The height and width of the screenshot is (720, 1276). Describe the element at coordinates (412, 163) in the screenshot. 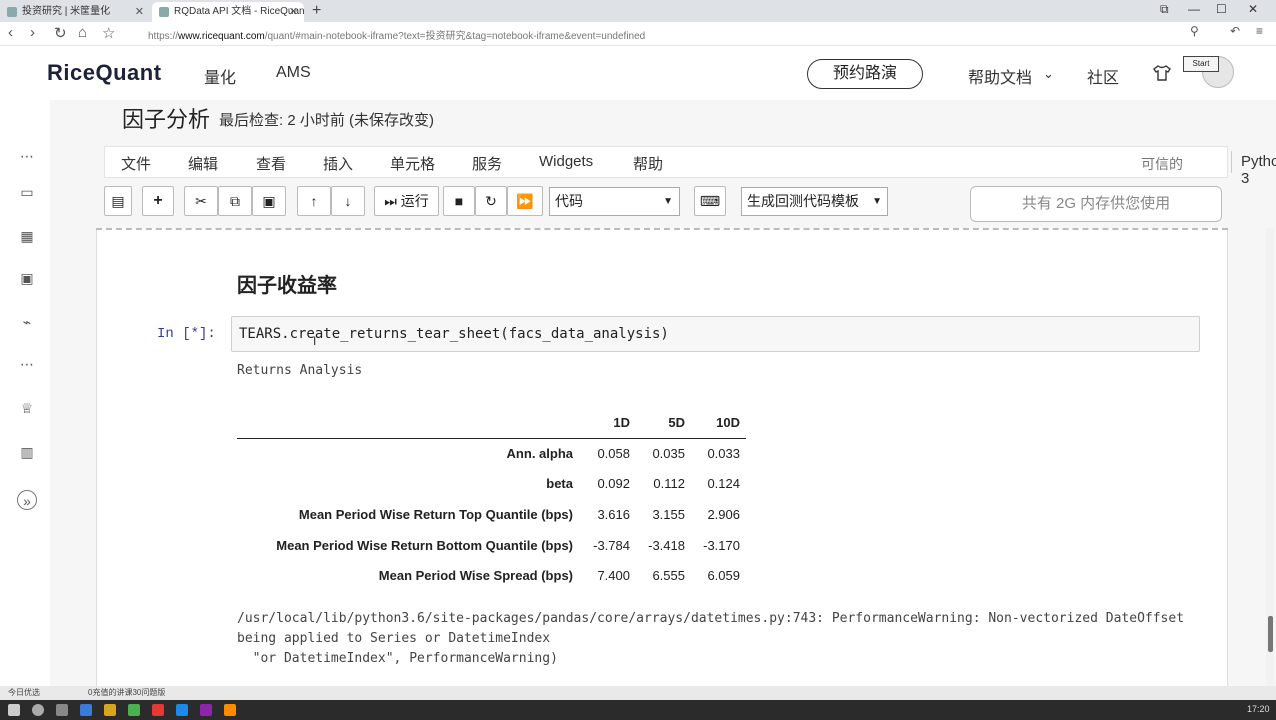

I see `menu-cell: 单元格` at that location.